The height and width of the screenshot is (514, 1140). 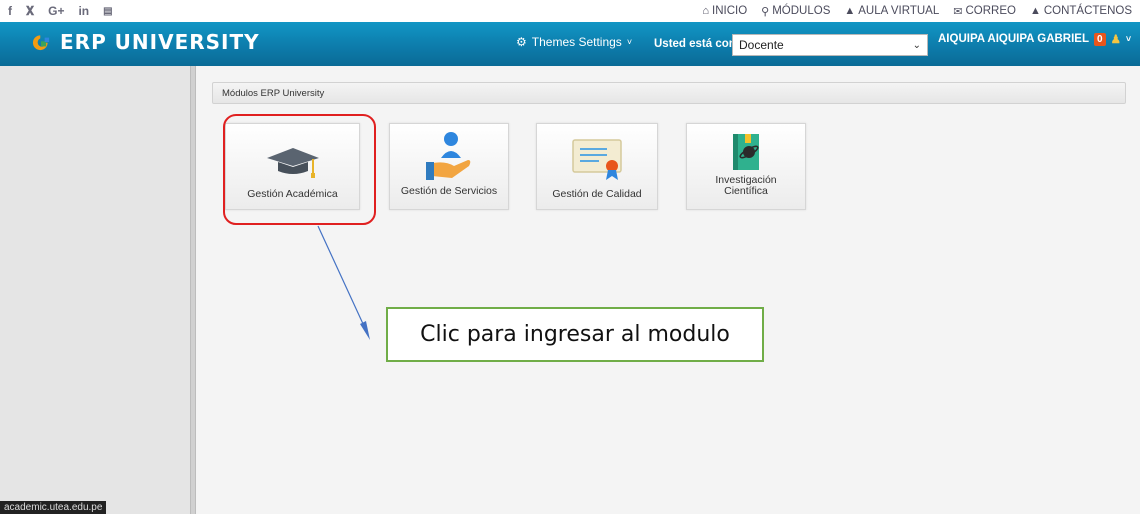 I want to click on youtube-icon: ▤, so click(x=107, y=11).